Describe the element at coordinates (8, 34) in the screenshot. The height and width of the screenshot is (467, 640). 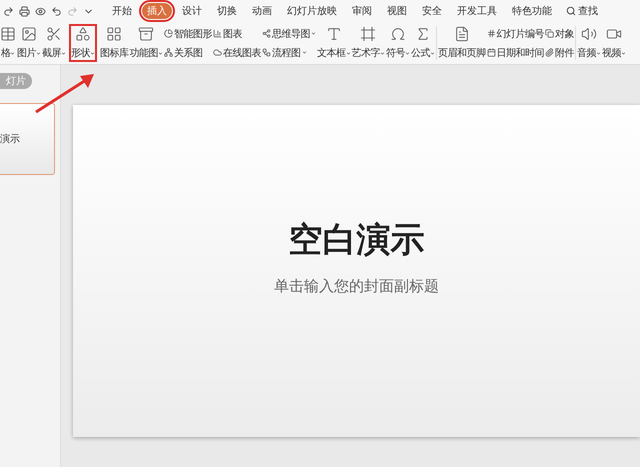
I see `table-icon` at that location.